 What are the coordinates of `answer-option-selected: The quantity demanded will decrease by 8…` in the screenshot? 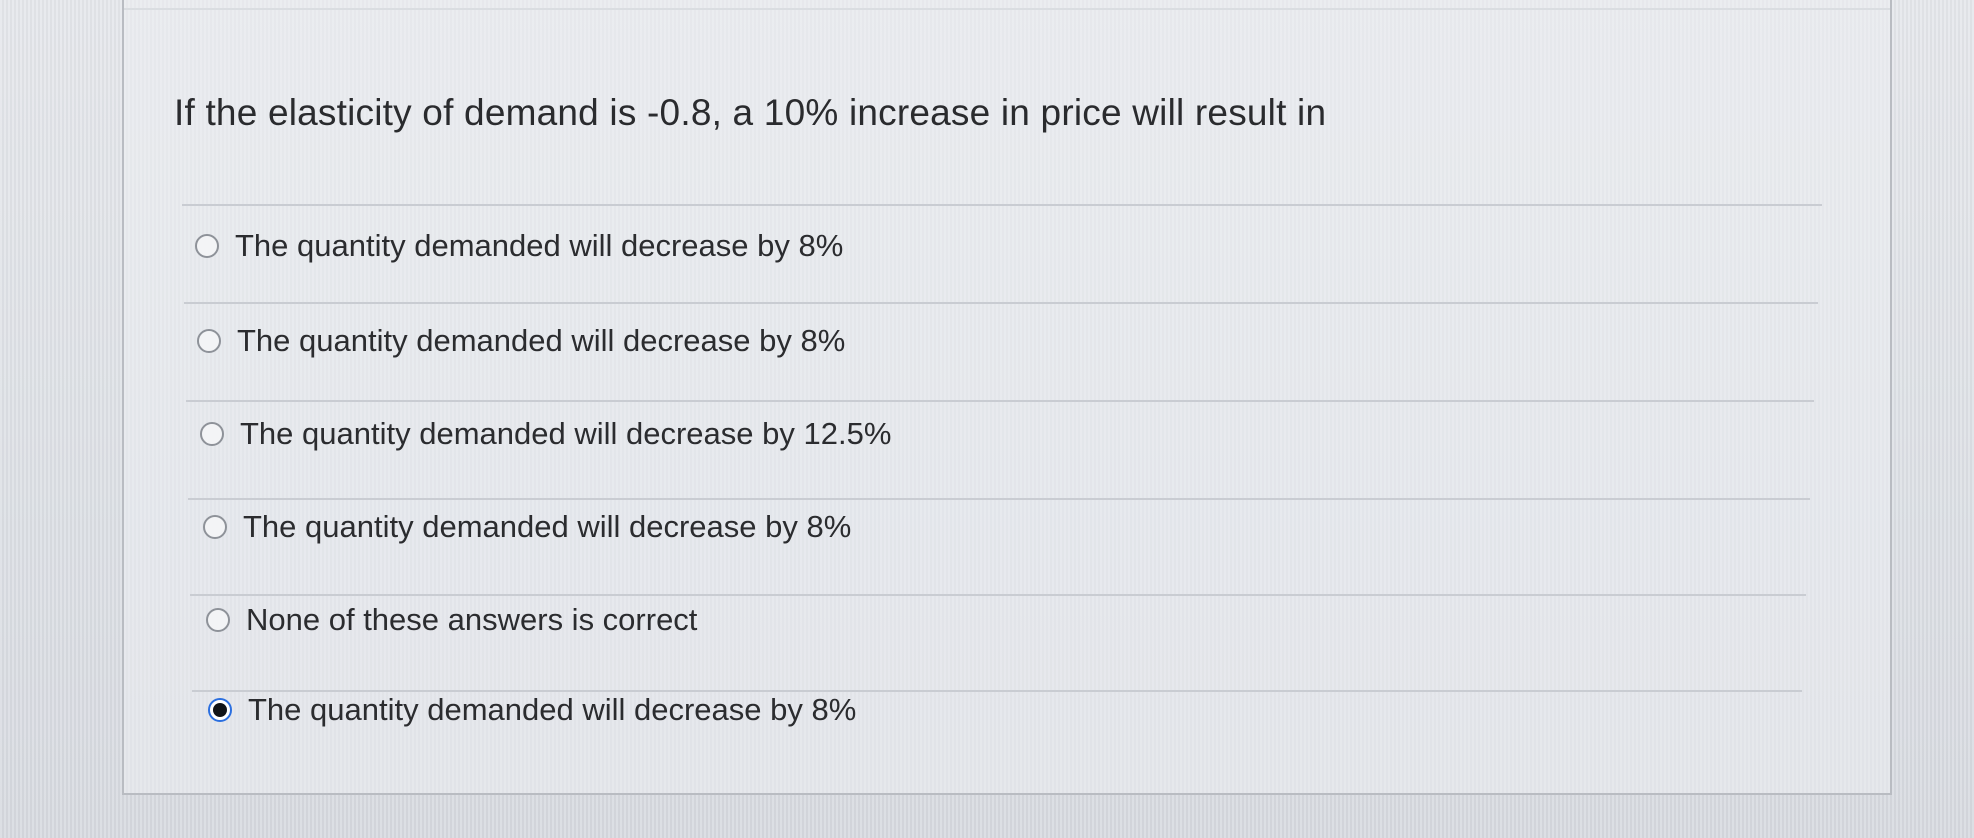 It's located at (532, 710).